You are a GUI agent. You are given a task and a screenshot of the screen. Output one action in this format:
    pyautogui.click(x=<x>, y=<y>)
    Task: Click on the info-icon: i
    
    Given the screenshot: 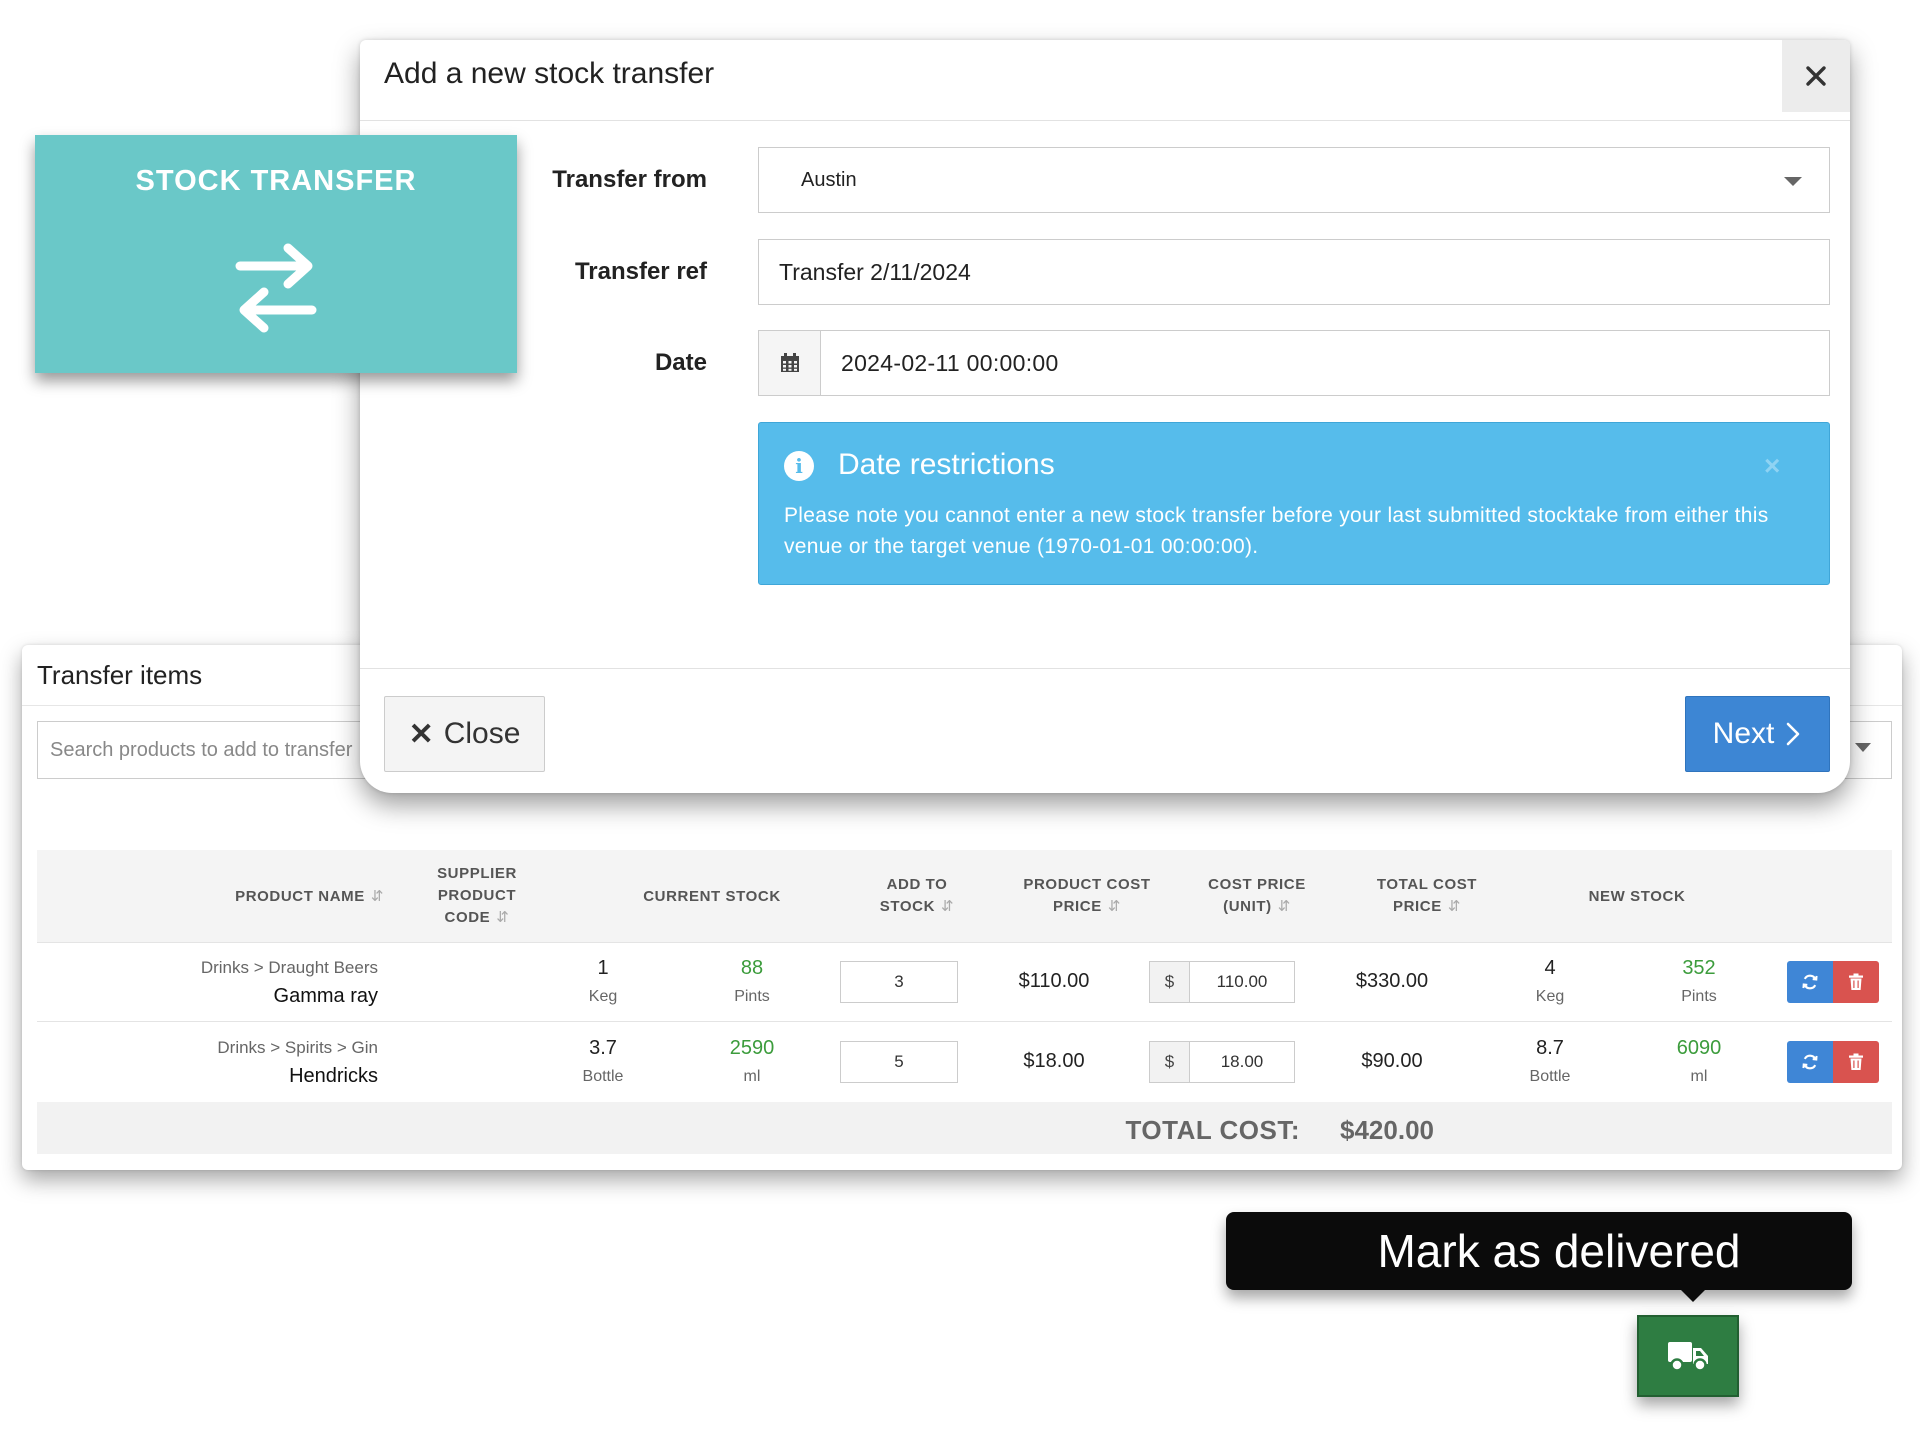 What is the action you would take?
    pyautogui.click(x=799, y=466)
    